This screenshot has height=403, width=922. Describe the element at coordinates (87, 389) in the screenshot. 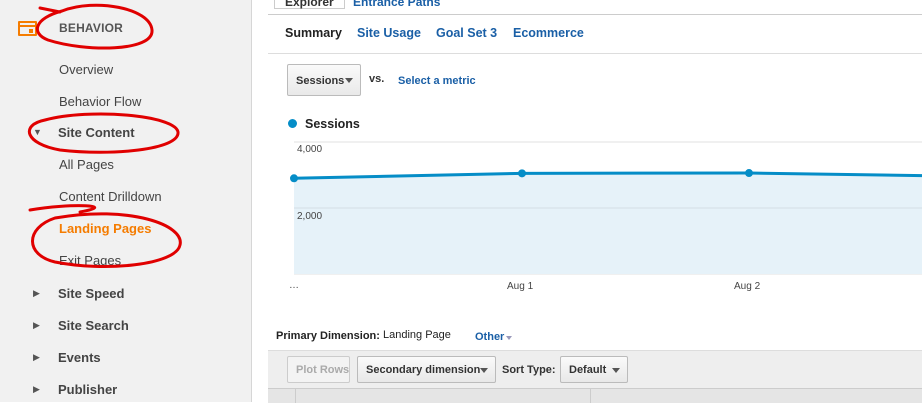

I see `sidebar-item-publisher: Publisher` at that location.